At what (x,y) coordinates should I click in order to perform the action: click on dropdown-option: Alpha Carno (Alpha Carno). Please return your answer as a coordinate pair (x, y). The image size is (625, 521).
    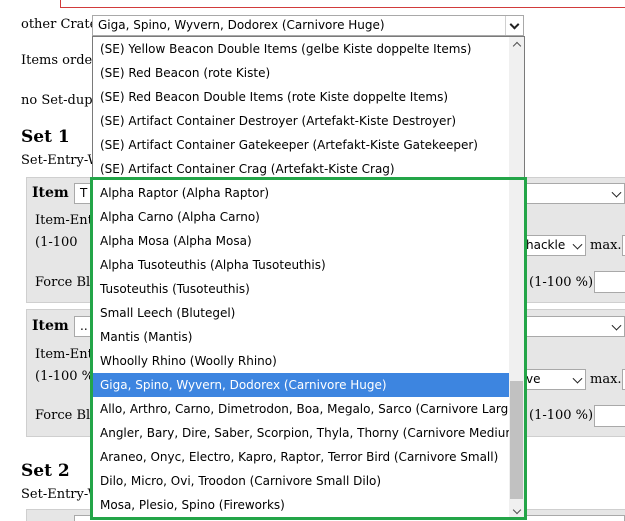
    Looking at the image, I should click on (301, 217).